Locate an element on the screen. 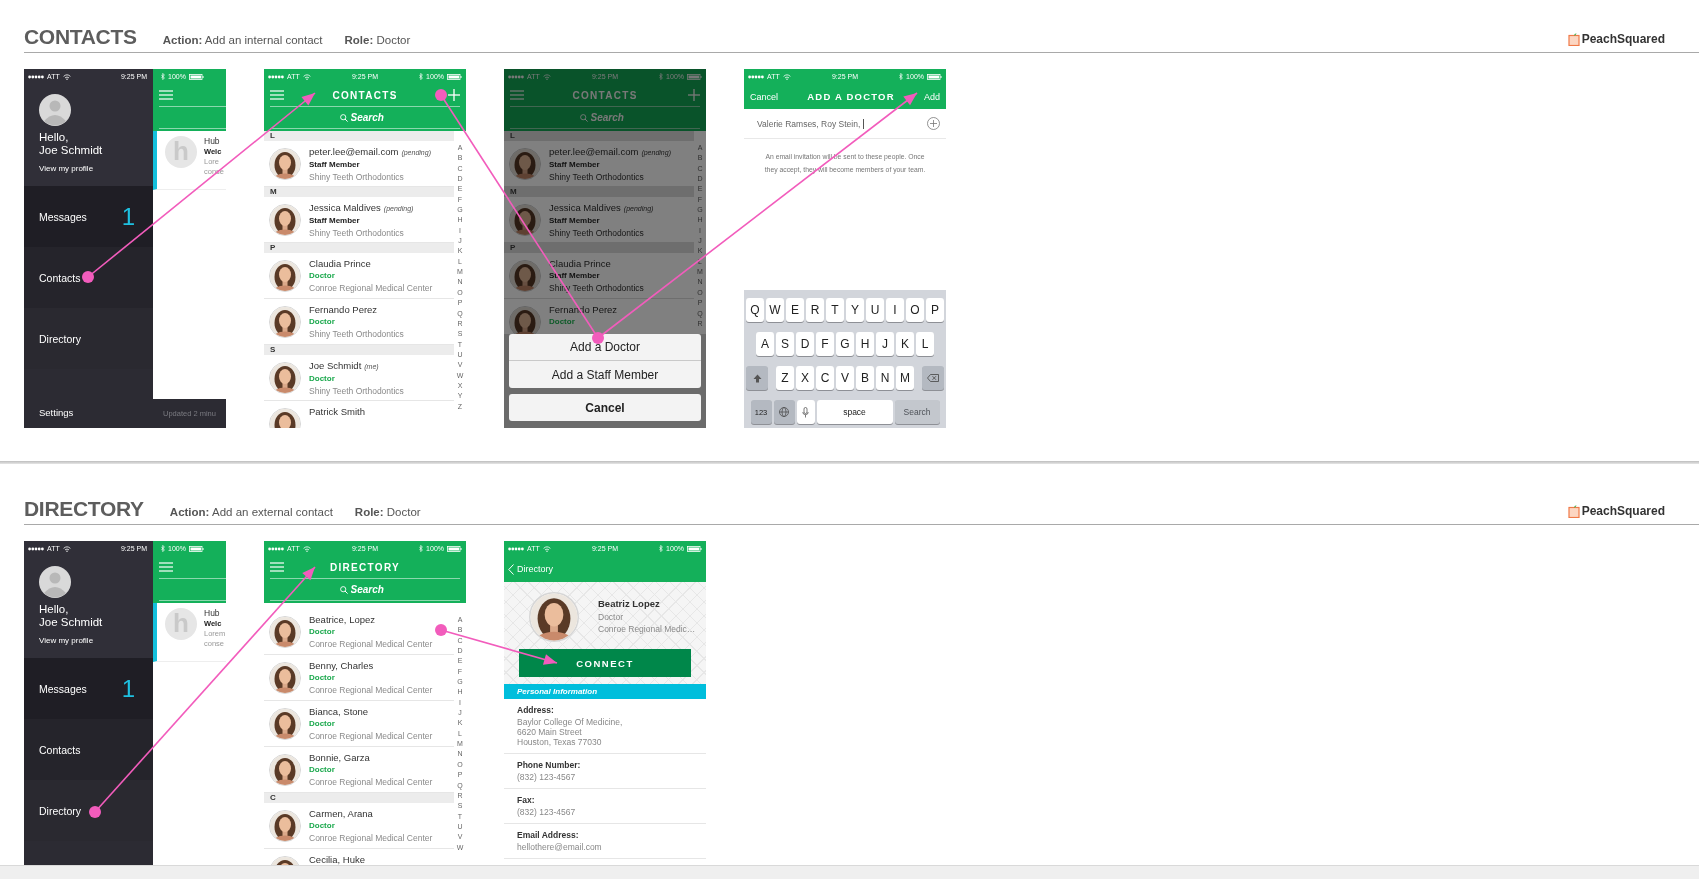  key: L is located at coordinates (925, 344).